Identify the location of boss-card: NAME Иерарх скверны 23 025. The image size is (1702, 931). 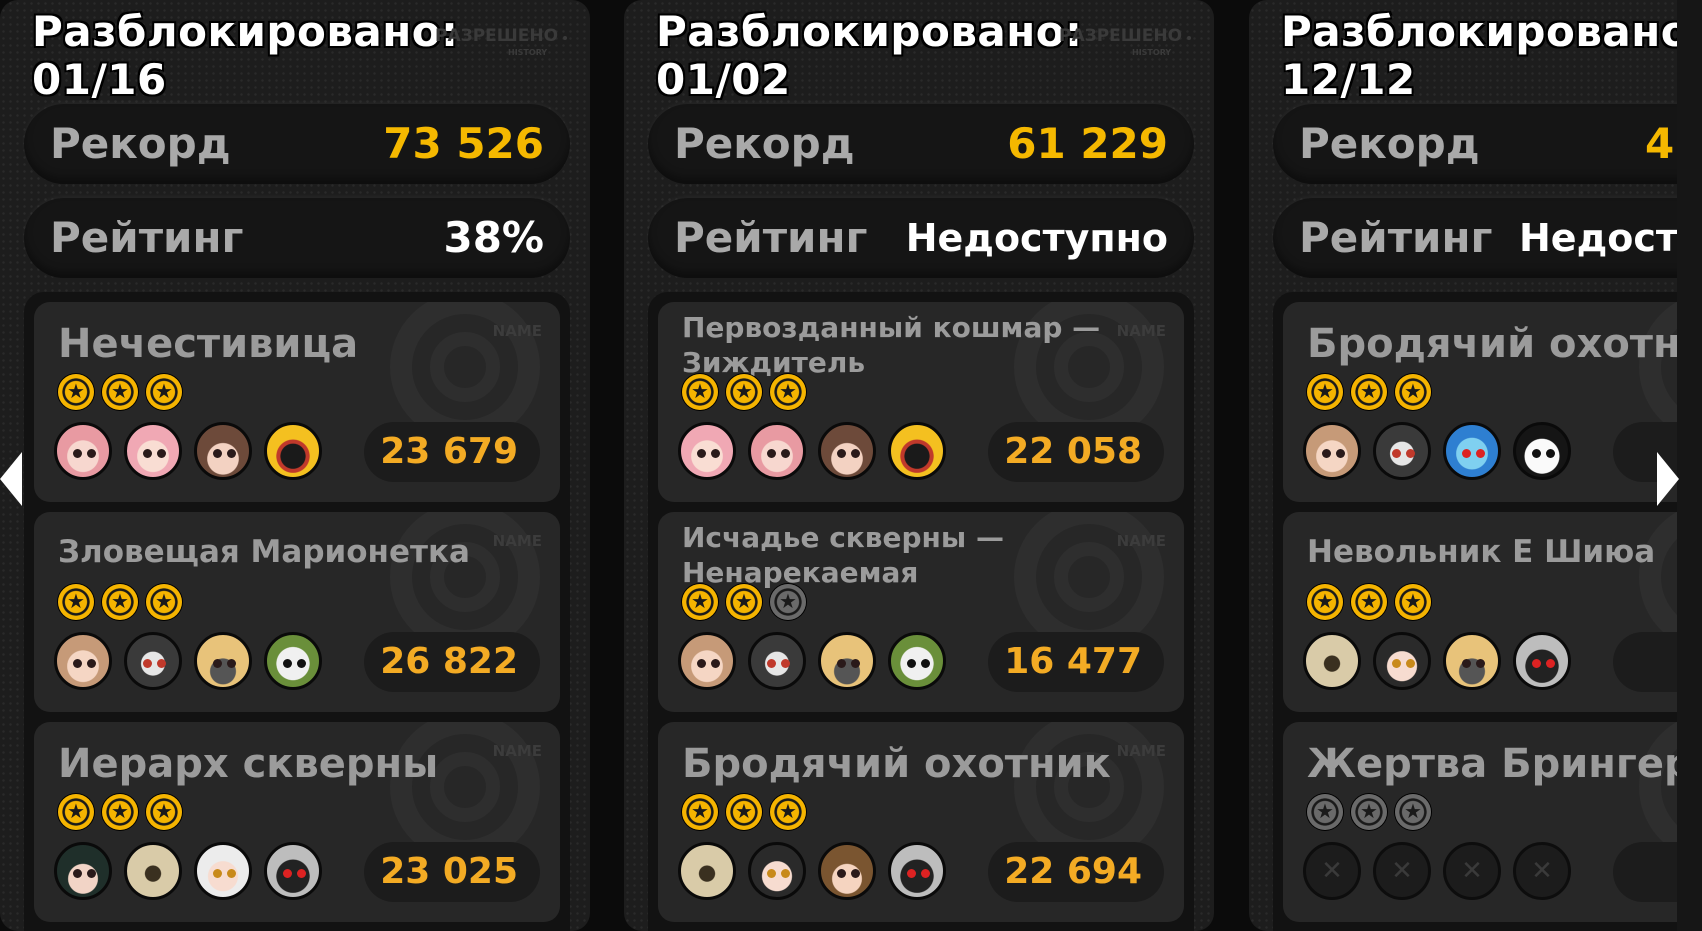
(297, 822).